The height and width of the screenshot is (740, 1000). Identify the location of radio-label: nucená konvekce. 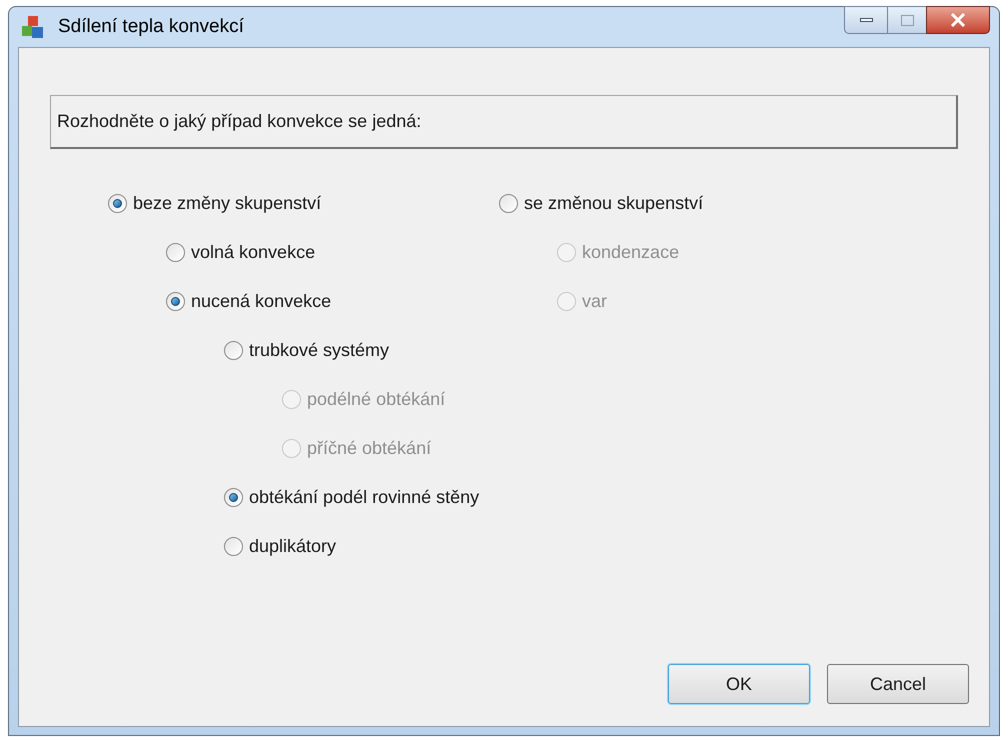
(261, 301).